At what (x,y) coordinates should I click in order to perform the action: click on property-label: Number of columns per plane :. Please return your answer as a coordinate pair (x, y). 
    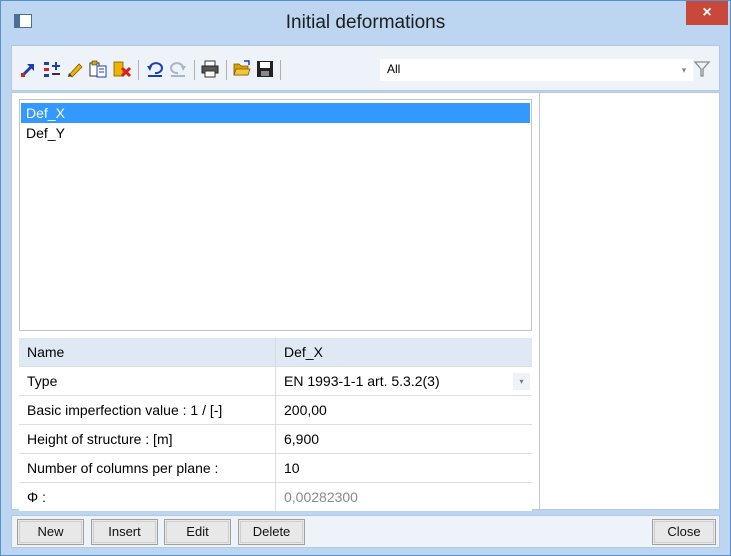
    Looking at the image, I should click on (123, 468).